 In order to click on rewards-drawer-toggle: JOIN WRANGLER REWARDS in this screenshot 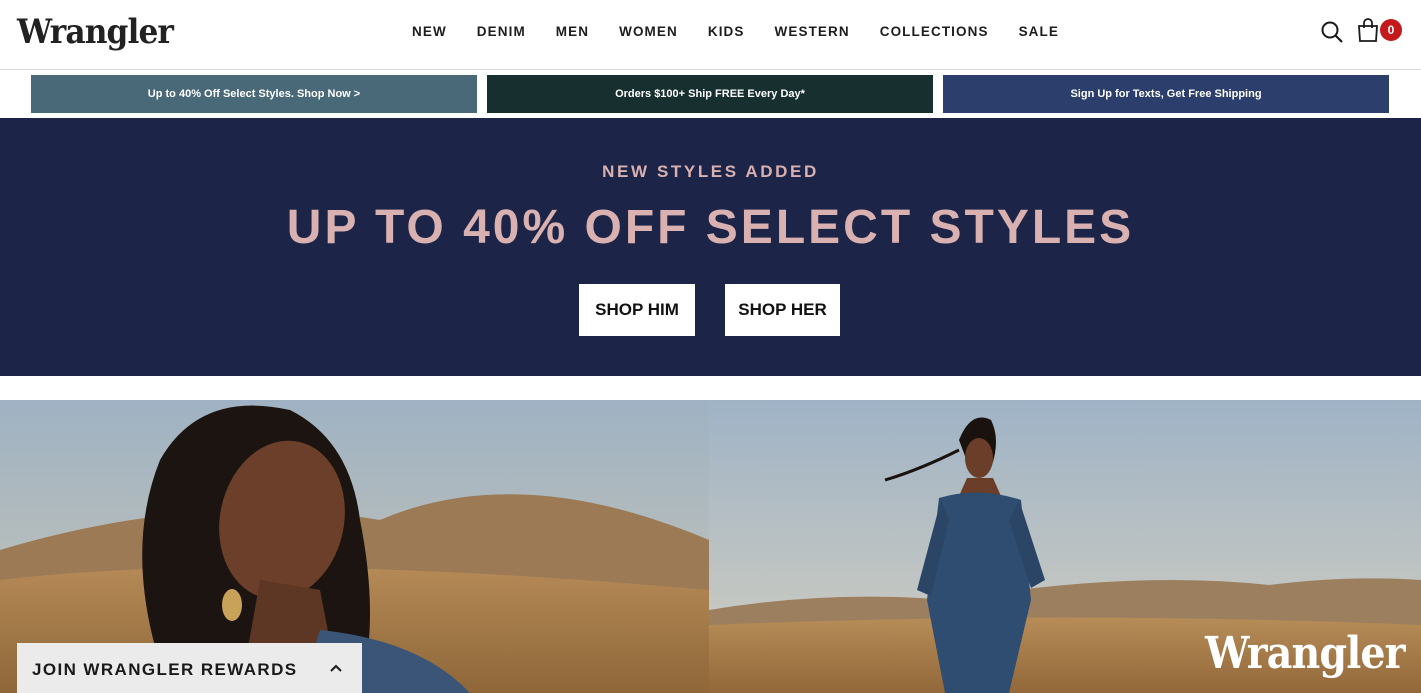, I will do `click(189, 668)`.